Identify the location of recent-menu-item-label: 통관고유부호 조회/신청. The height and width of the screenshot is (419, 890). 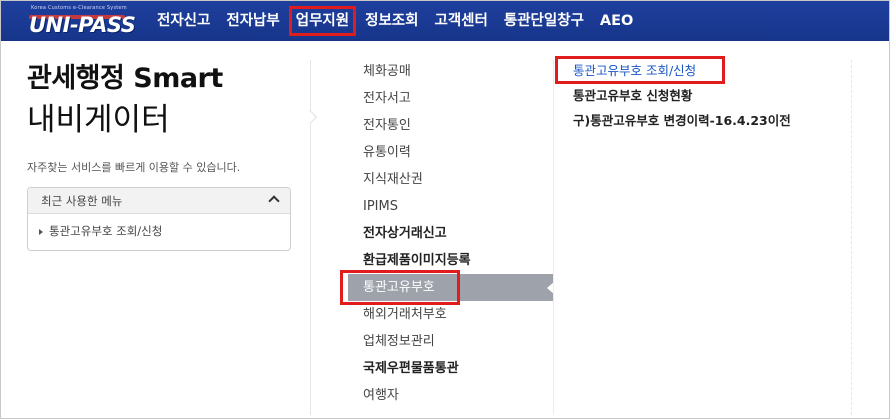
(106, 231).